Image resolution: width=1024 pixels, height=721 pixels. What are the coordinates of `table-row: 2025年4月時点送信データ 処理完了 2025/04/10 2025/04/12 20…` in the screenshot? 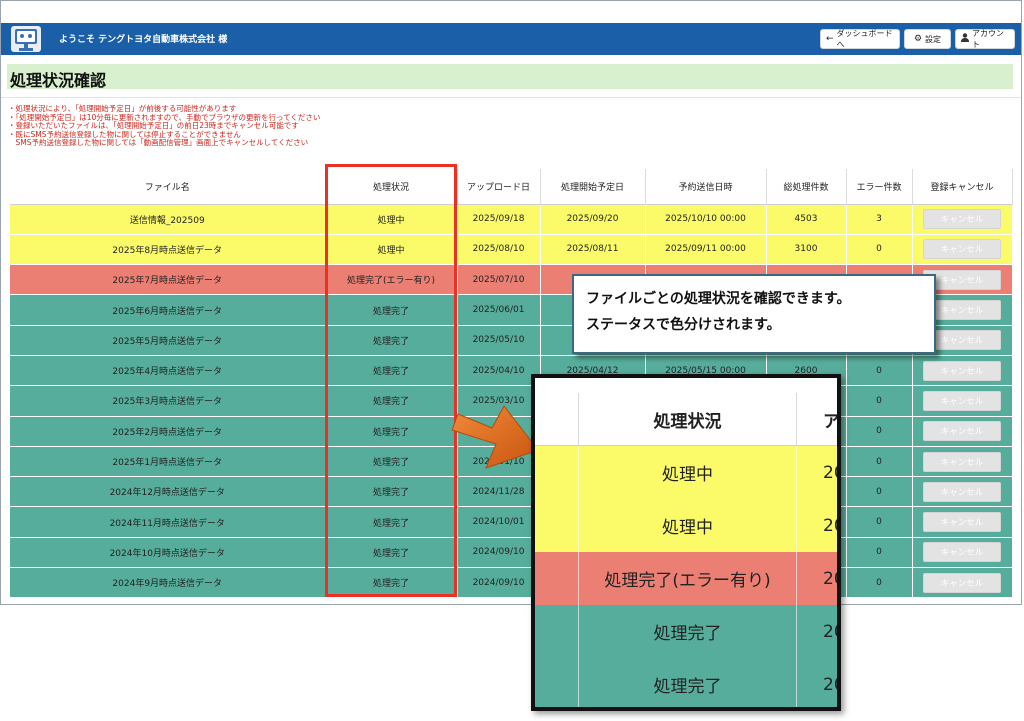 It's located at (511, 371).